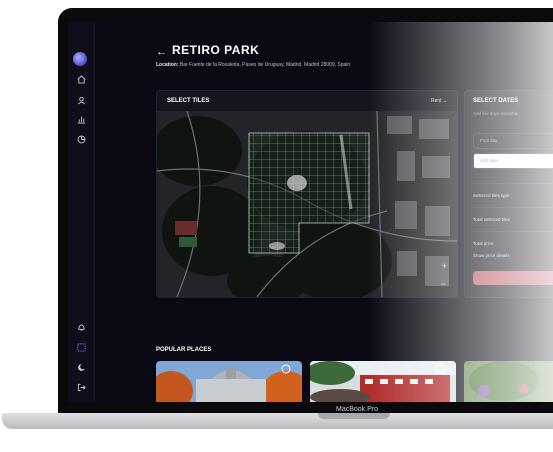  Describe the element at coordinates (216, 50) in the screenshot. I see `page-title: RETIRO PARK` at that location.